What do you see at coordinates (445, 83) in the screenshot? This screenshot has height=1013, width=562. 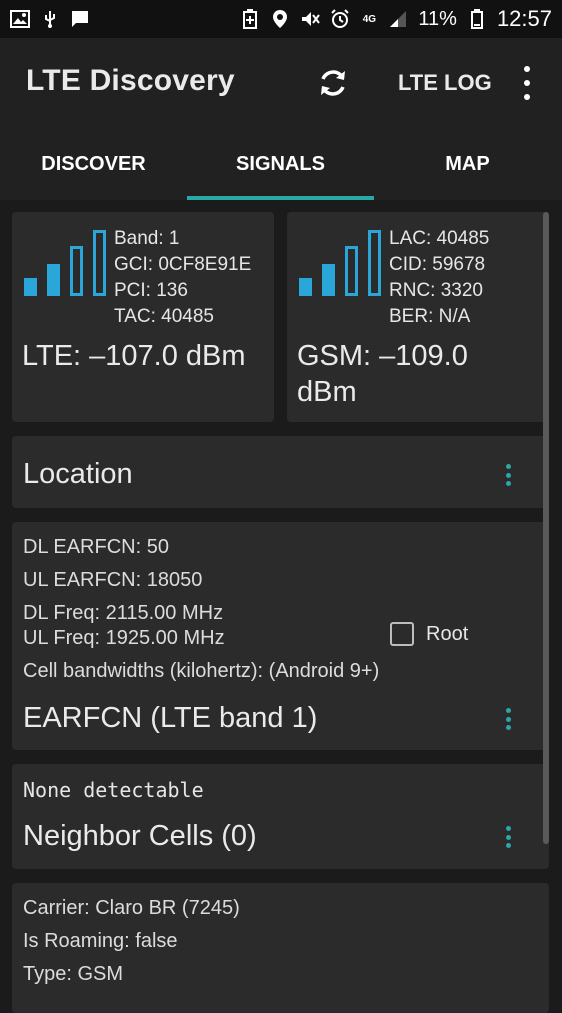 I see `lte-log-button: LTE LOG` at bounding box center [445, 83].